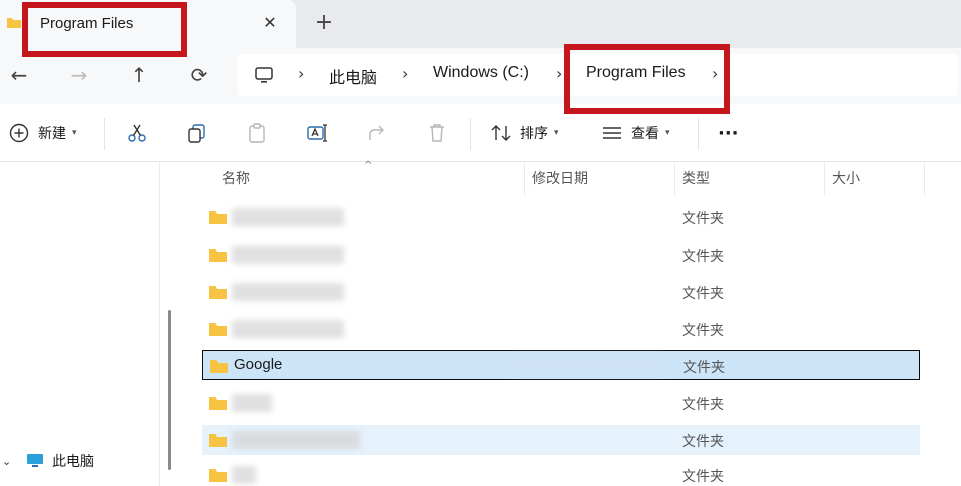 The height and width of the screenshot is (486, 961). I want to click on column-header-size: 大小, so click(846, 179).